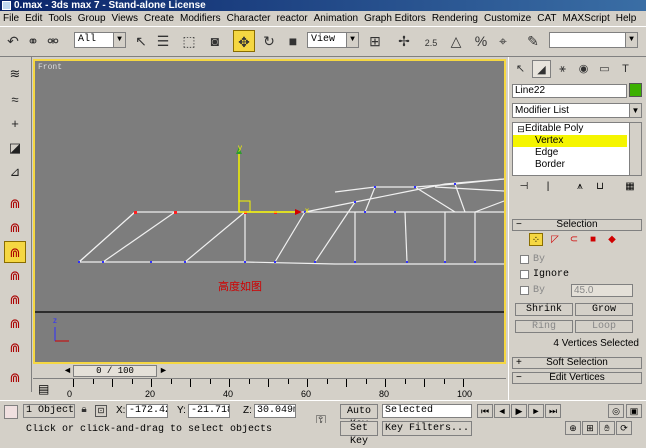 This screenshot has height=448, width=646. I want to click on plus-icon: +, so click(15, 124).